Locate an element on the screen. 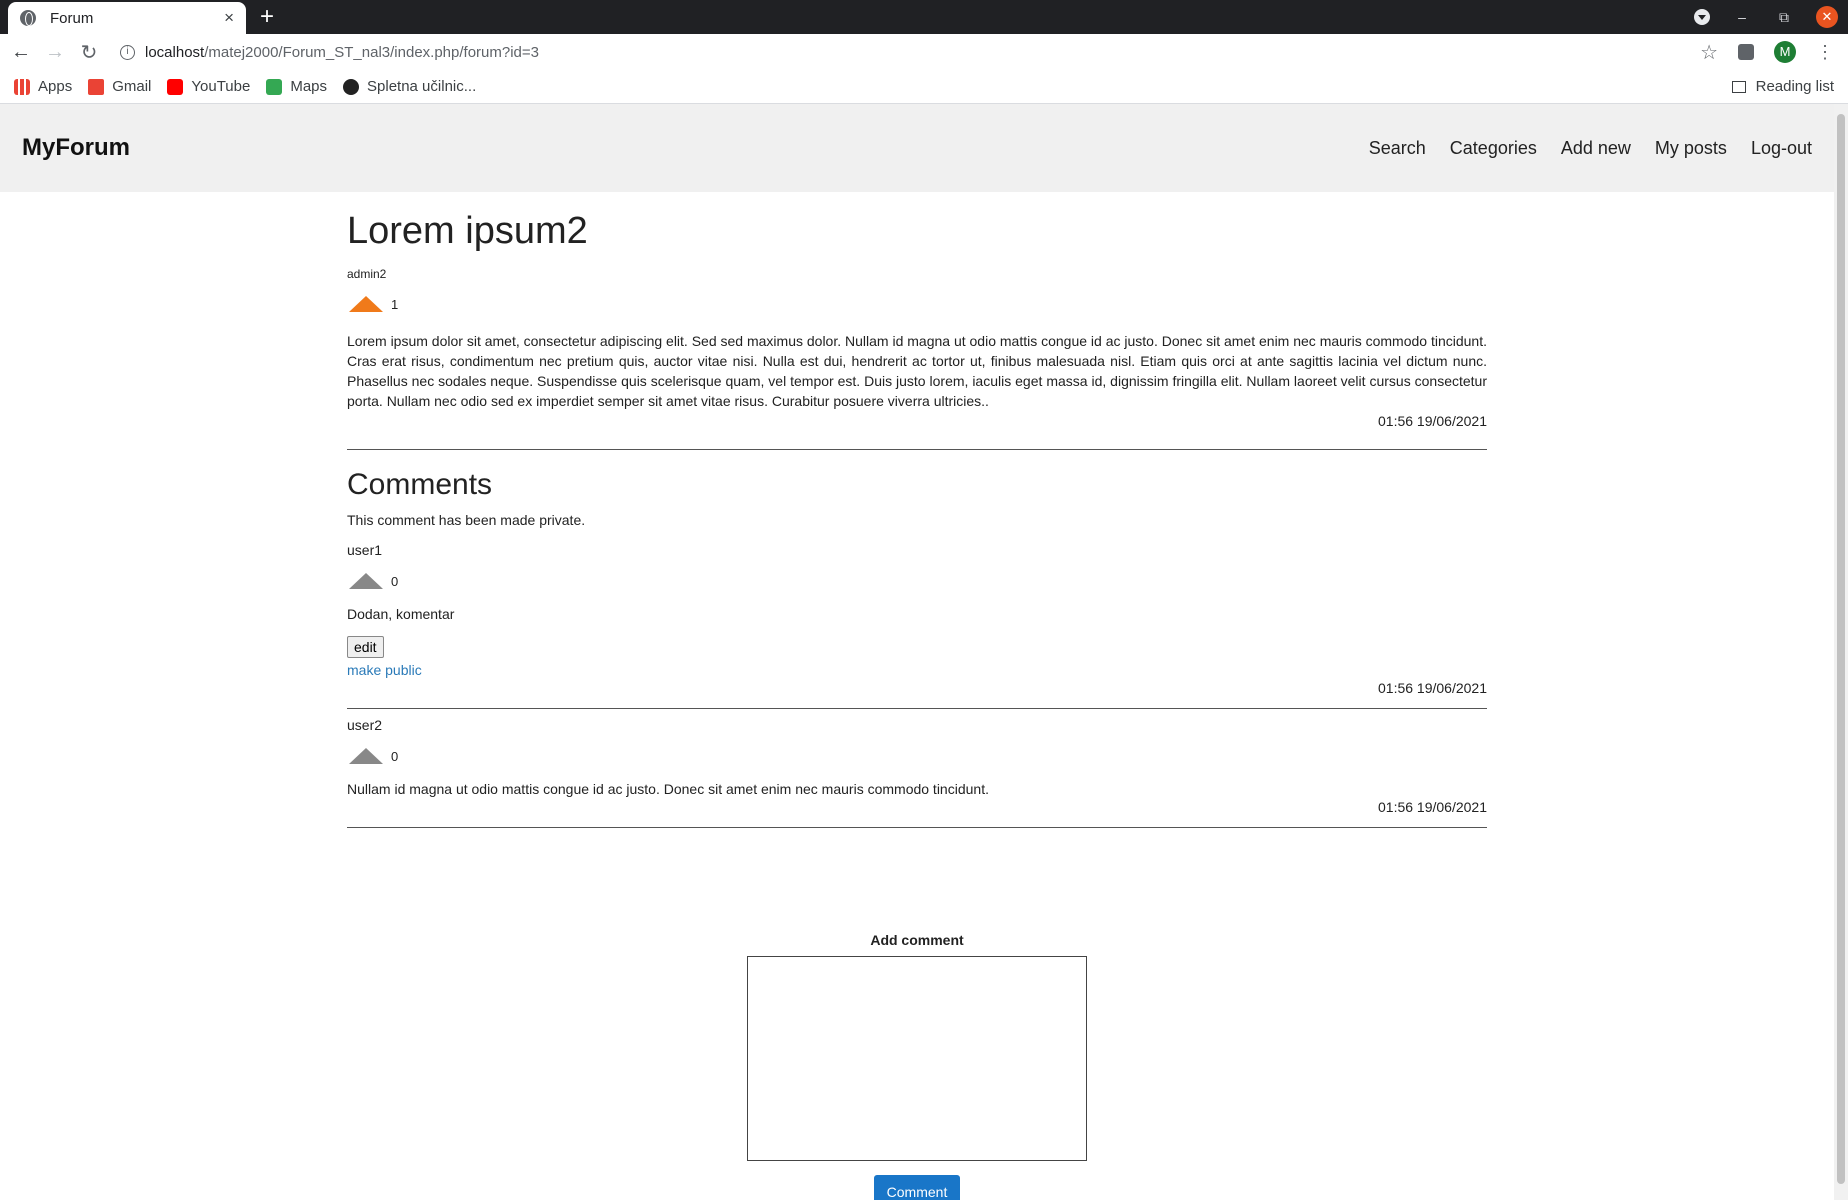  add-comment-form: Add comment Comment is located at coordinates (917, 1066).